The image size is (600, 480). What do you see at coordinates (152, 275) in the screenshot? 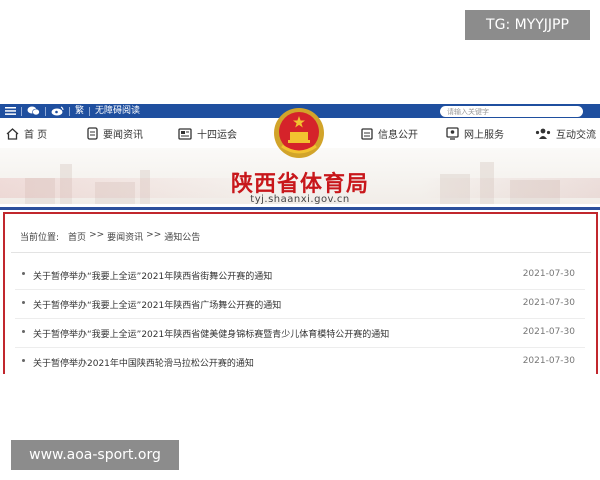
I see `notice-title-link: 关于暂停举办“我要上全运”2021年陕西省街舞公开赛的通知` at bounding box center [152, 275].